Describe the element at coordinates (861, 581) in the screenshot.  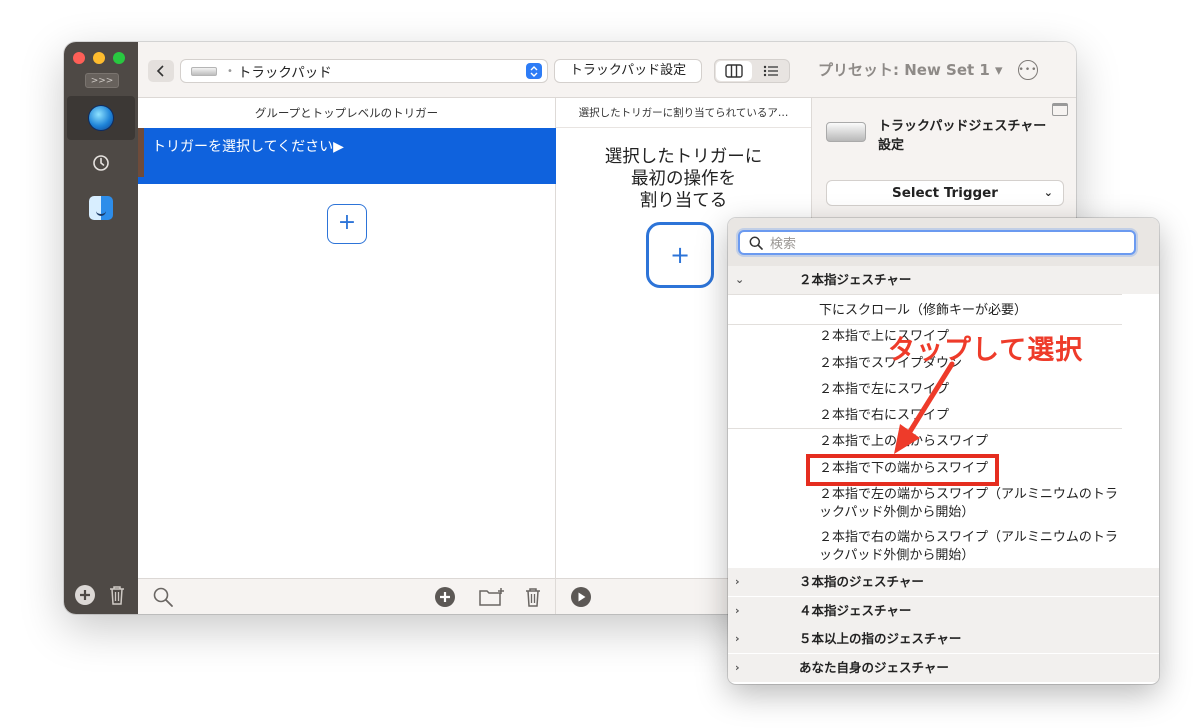
I see `group-label: ３本指のジェスチャー` at that location.